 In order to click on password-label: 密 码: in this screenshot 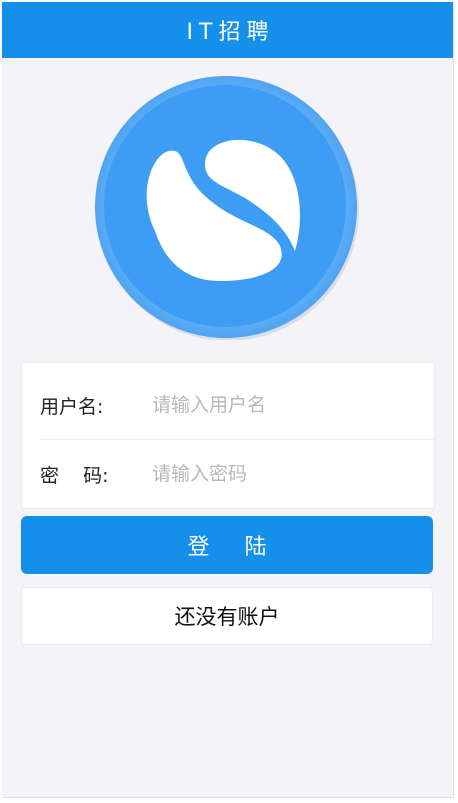, I will do `click(74, 475)`.